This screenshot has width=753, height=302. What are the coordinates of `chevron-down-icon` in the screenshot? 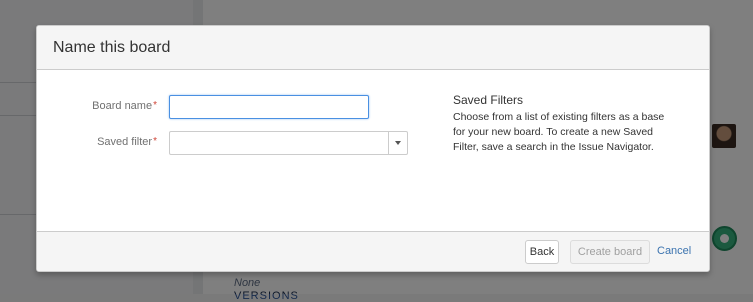 It's located at (398, 143).